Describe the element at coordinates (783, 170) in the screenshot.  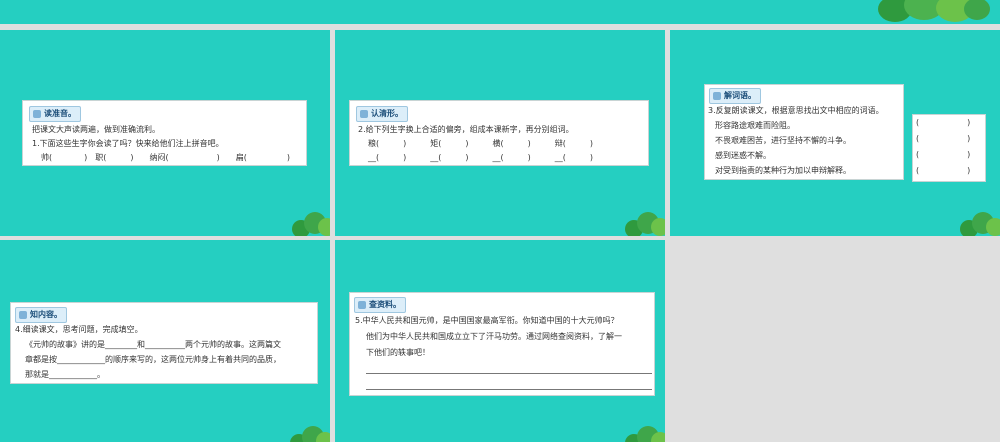
I see `definition-4: 对受到指责的某种行为加以申辩解释。` at that location.